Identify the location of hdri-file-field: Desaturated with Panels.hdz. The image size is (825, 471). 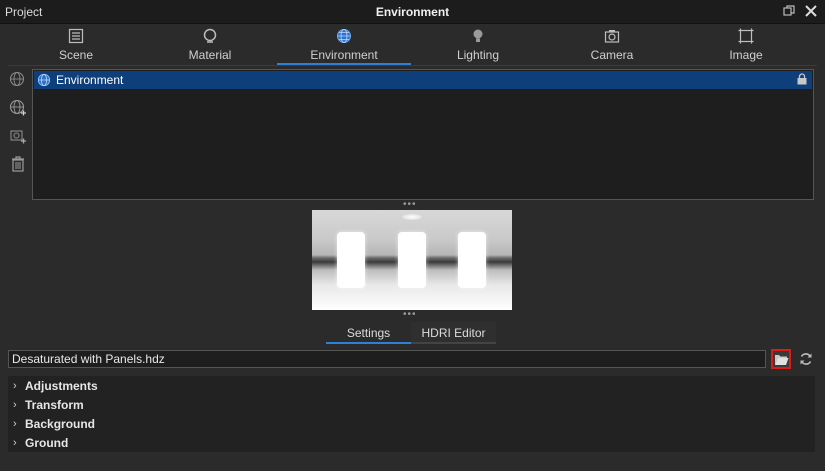
(387, 359).